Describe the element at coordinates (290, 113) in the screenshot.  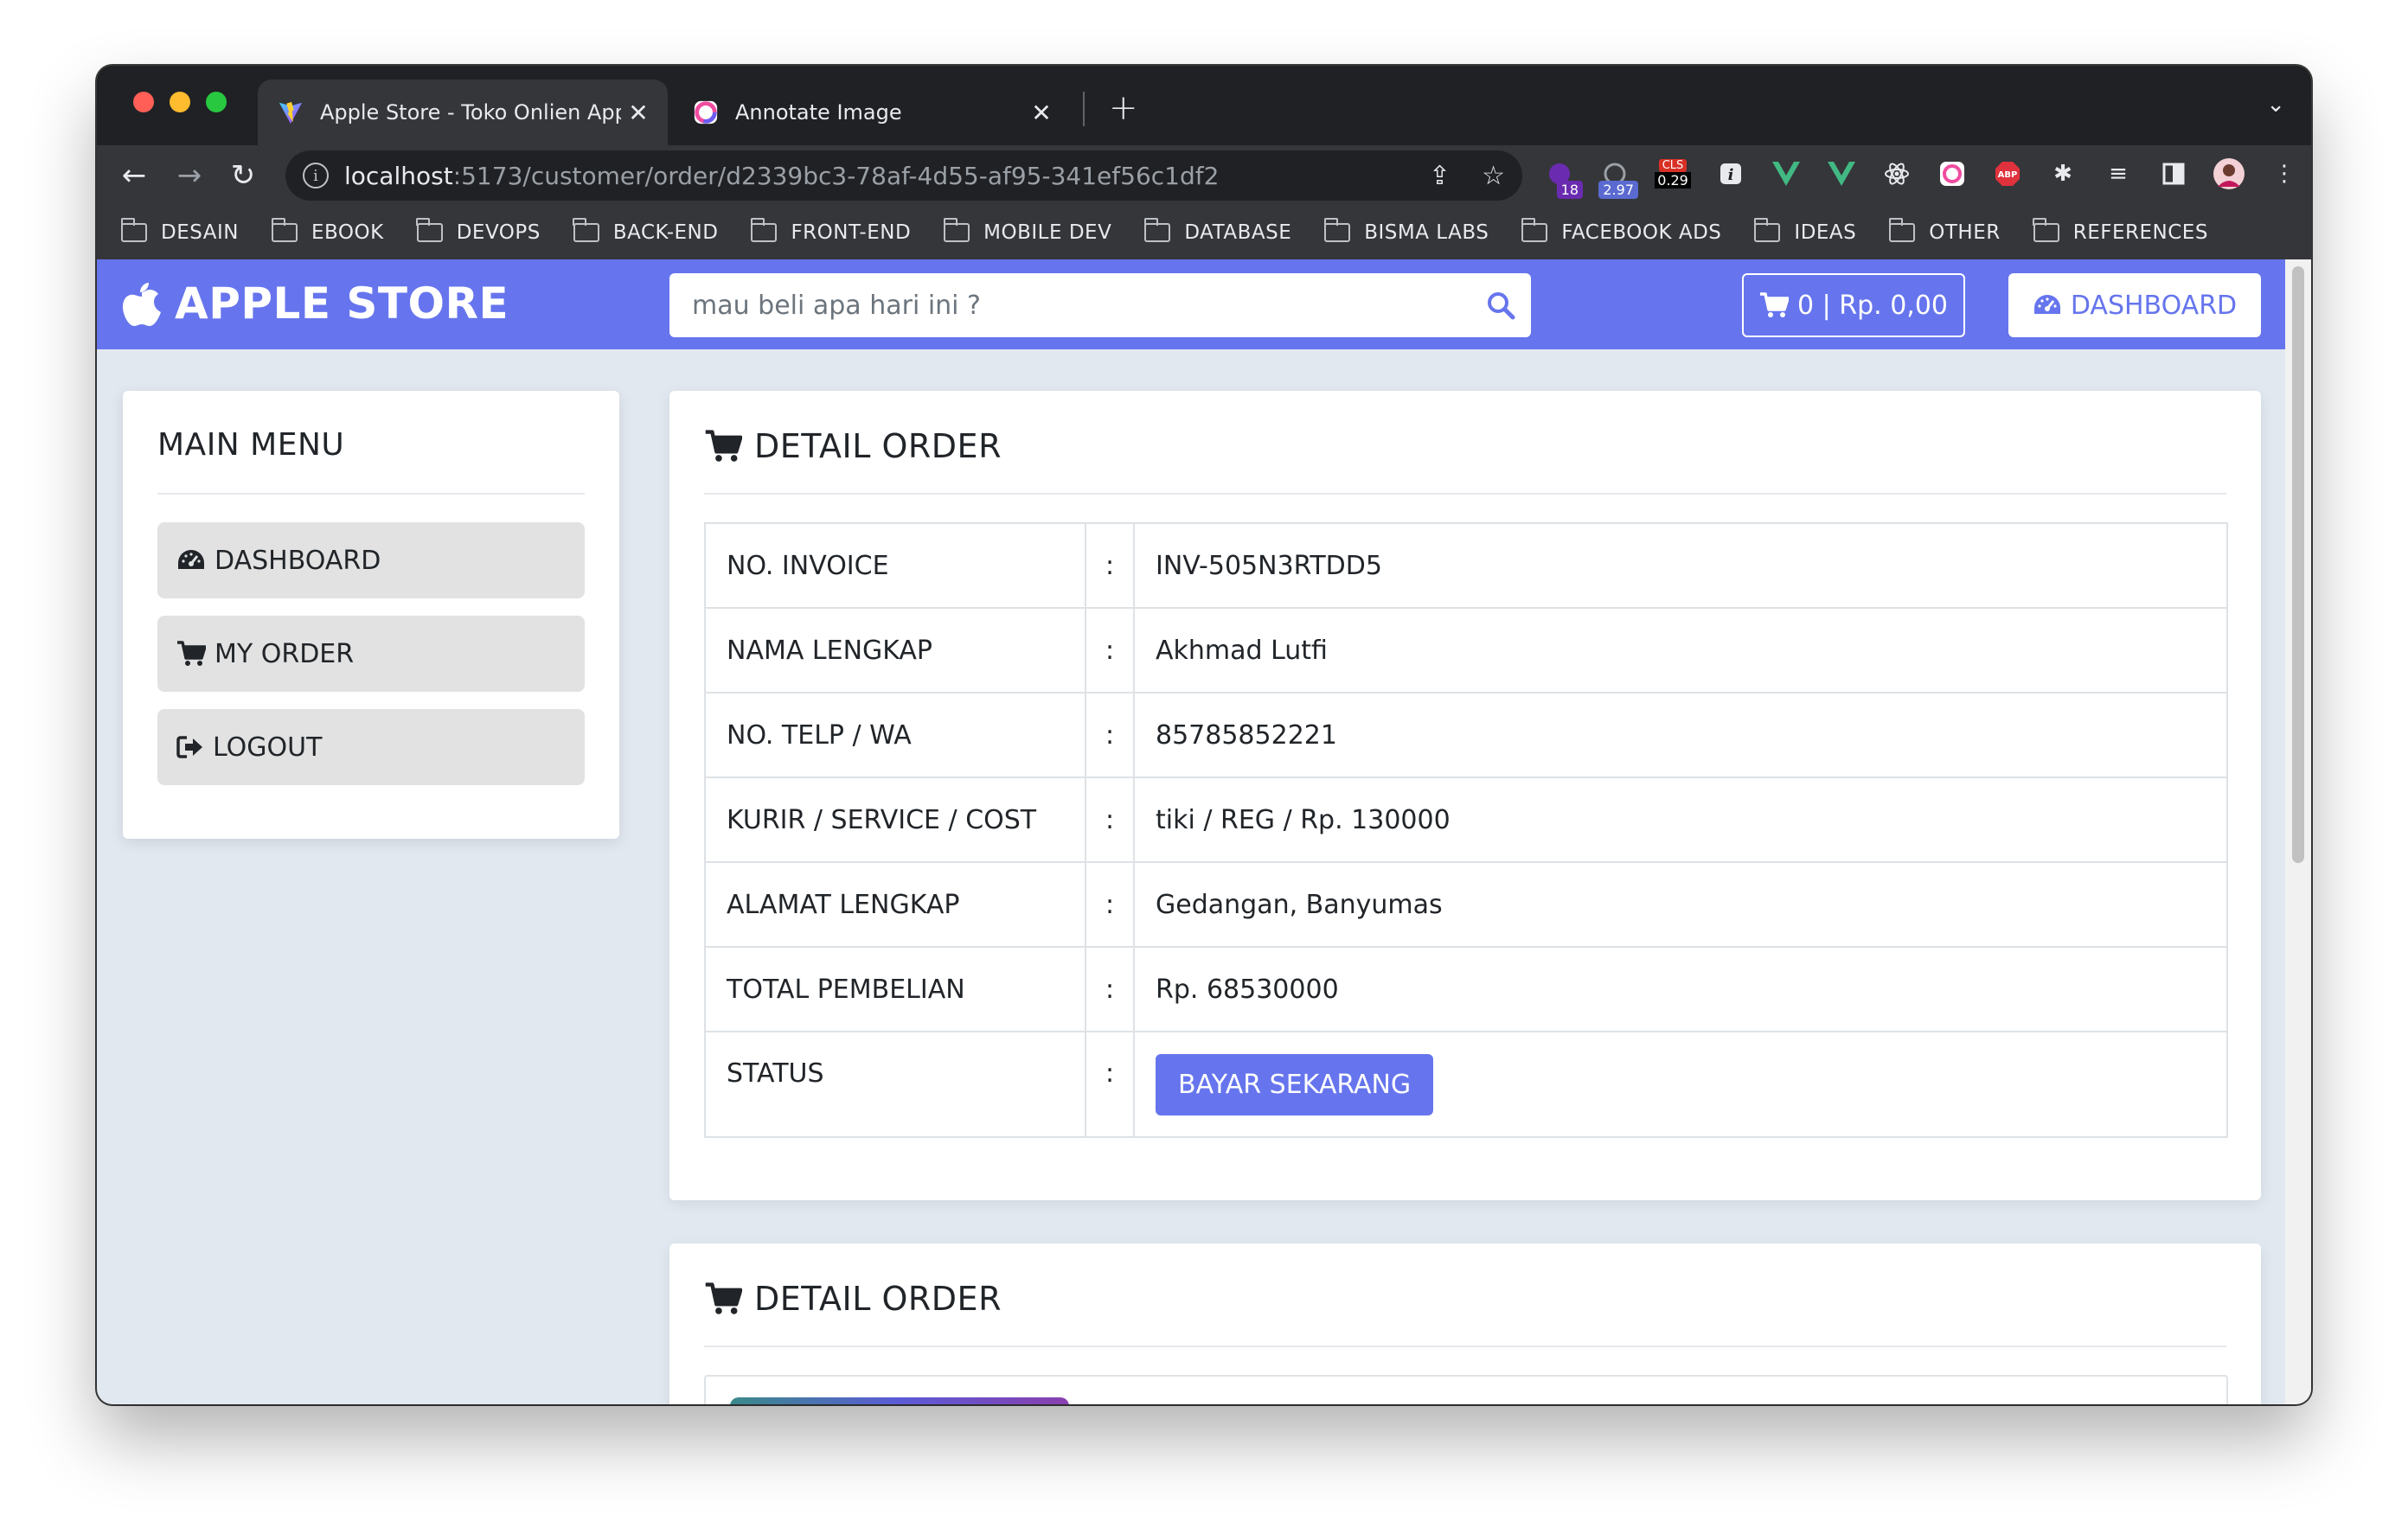
I see `vite-icon` at that location.